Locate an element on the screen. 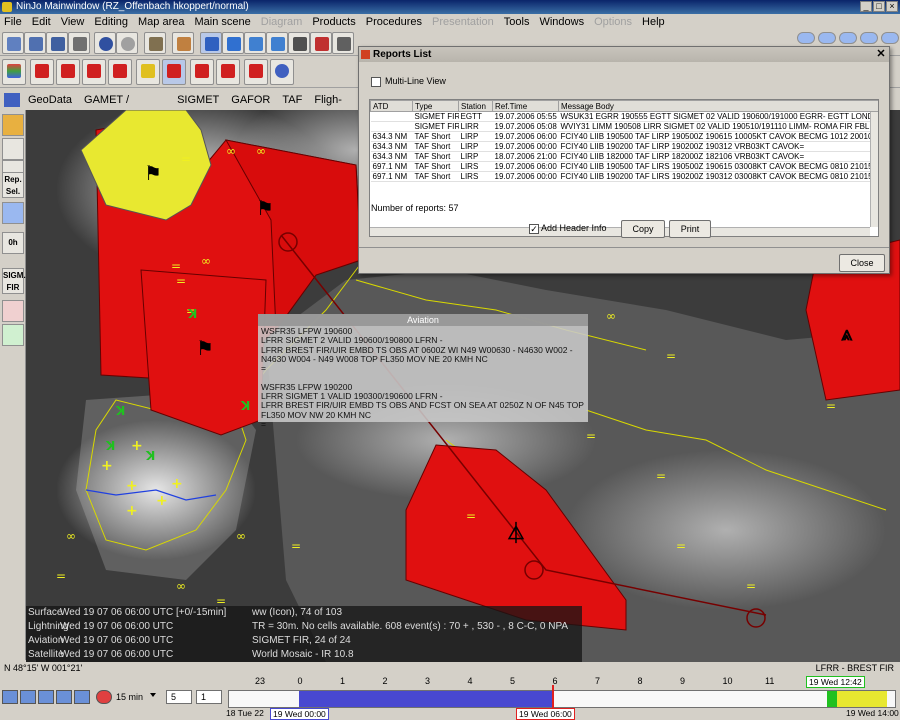 Image resolution: width=900 pixels, height=720 pixels. col-header-reftime: Ref.Time is located at coordinates (525, 106).